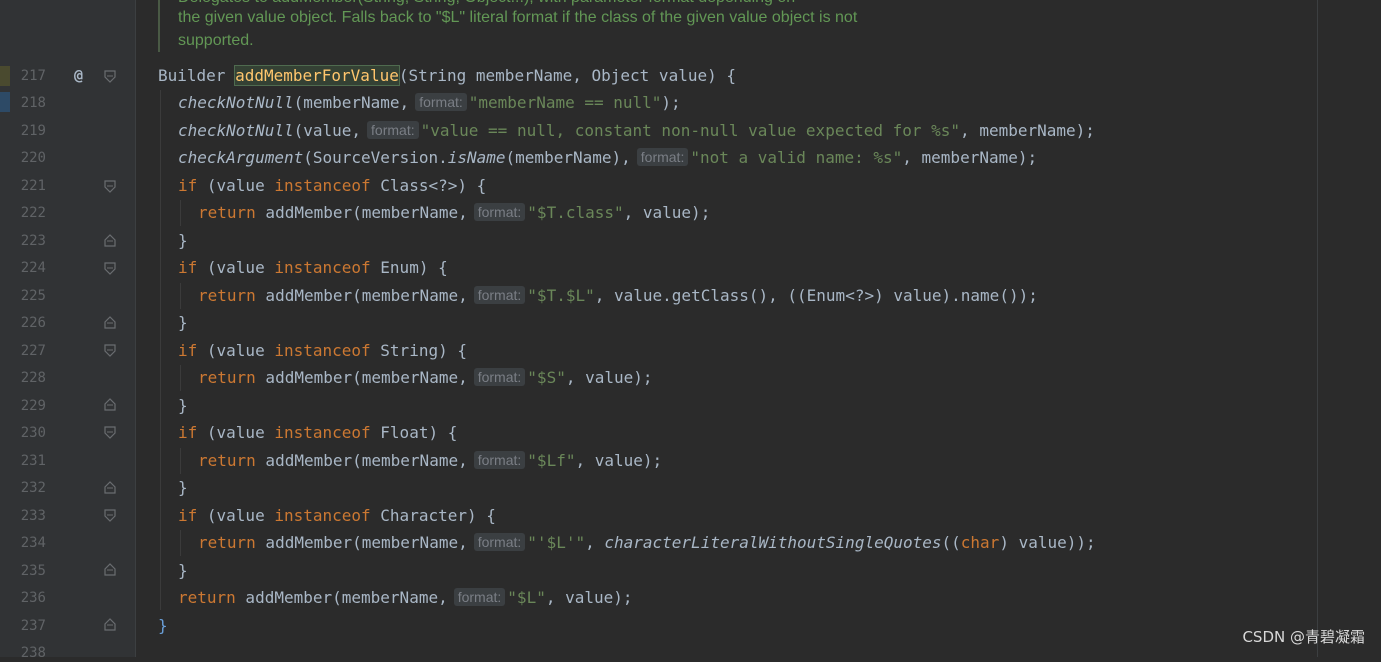  I want to click on line-number: 232, so click(33, 488).